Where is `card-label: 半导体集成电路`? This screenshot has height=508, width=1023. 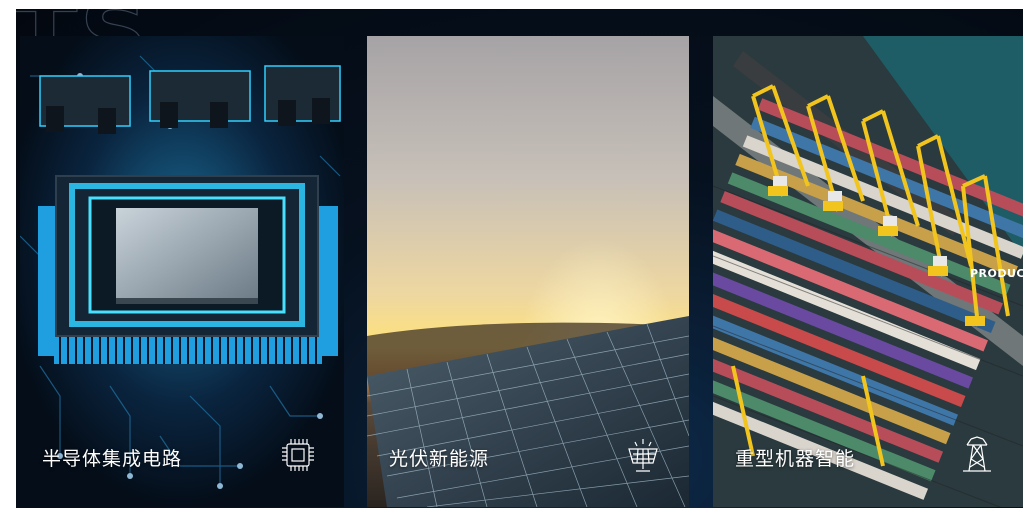 card-label: 半导体集成电路 is located at coordinates (112, 459).